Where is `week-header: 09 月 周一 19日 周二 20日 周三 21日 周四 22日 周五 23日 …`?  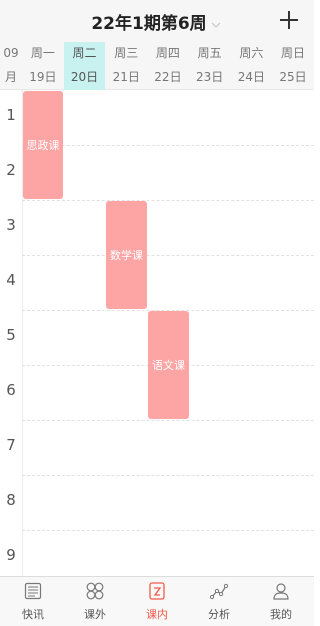 week-header: 09 月 周一 19日 周二 20日 周三 21日 周四 22日 周五 23日 … is located at coordinates (157, 66).